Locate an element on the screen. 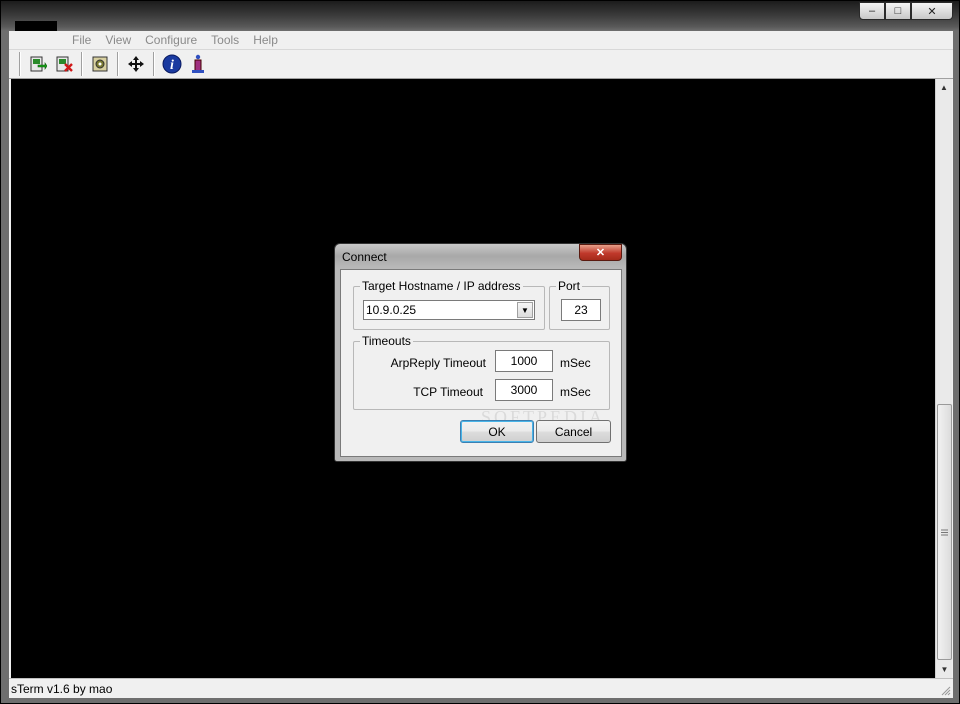 This screenshot has height=704, width=960. tcp-timeout-label: TCP Timeout is located at coordinates (448, 392).